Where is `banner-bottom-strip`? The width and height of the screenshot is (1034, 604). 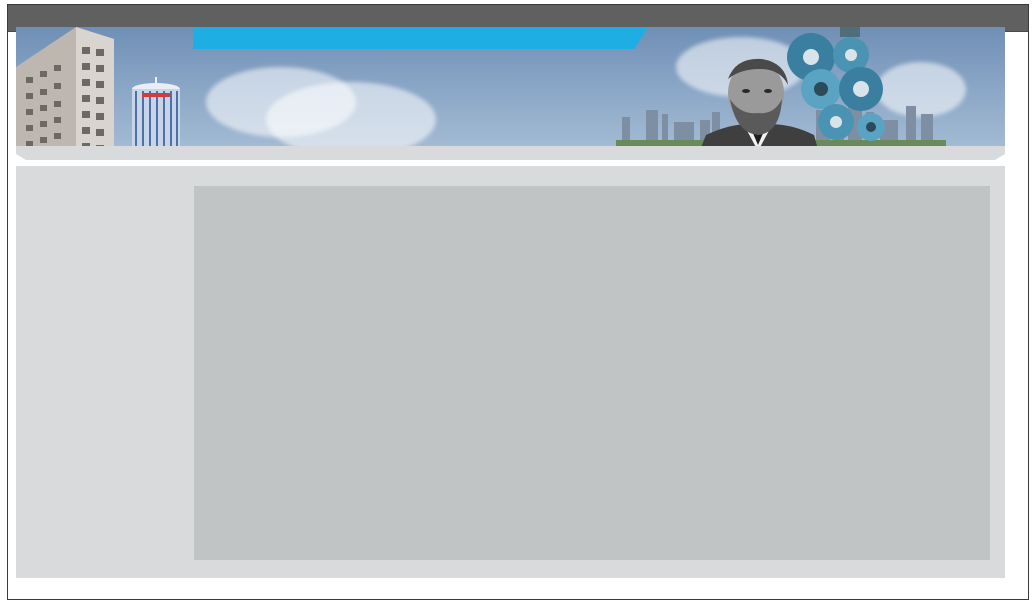 banner-bottom-strip is located at coordinates (510, 153).